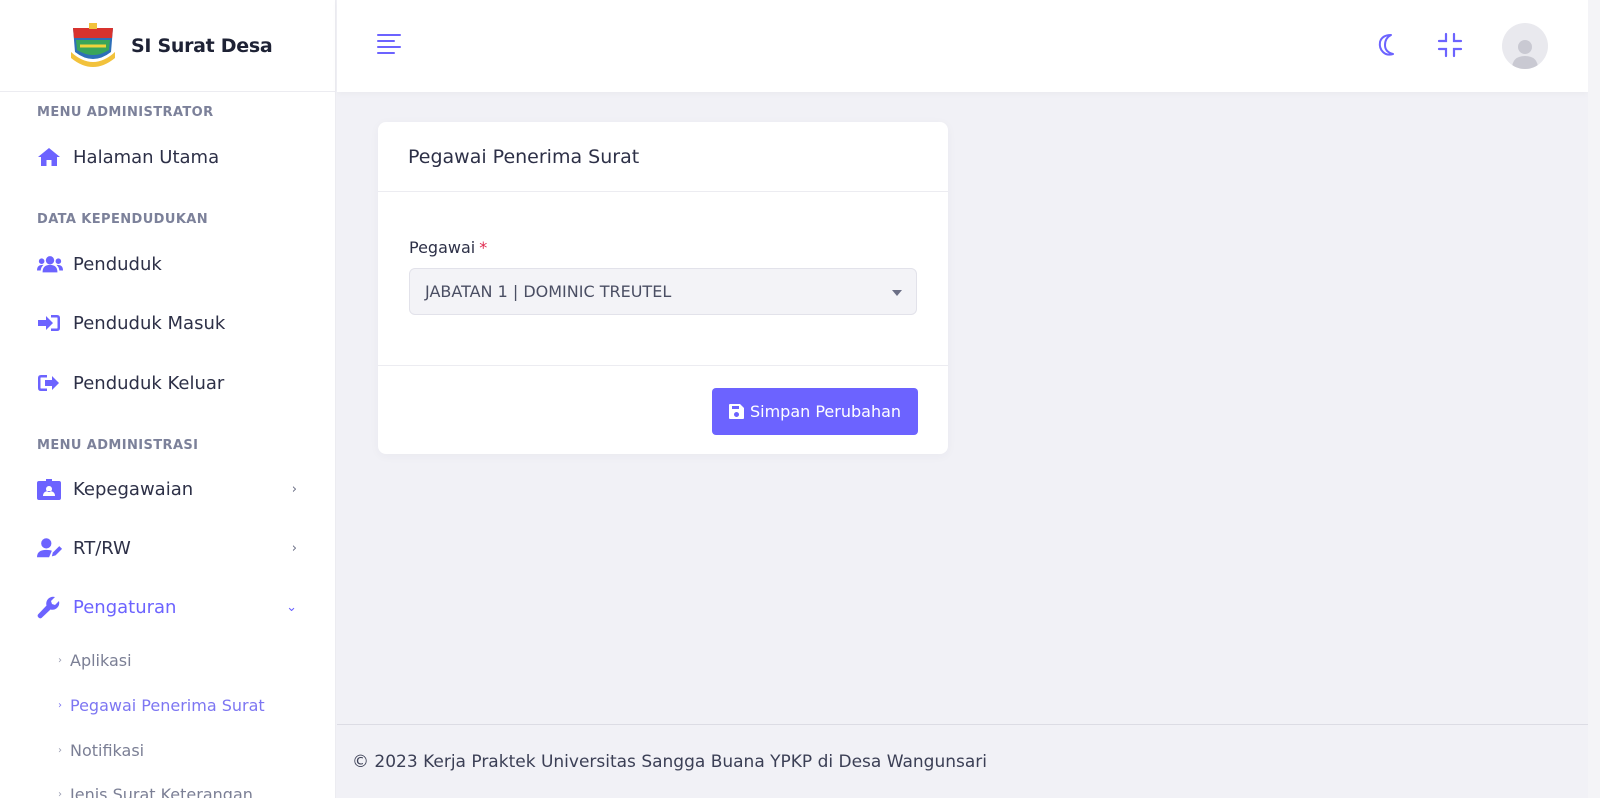 The image size is (1600, 798). I want to click on required-mark: *, so click(483, 247).